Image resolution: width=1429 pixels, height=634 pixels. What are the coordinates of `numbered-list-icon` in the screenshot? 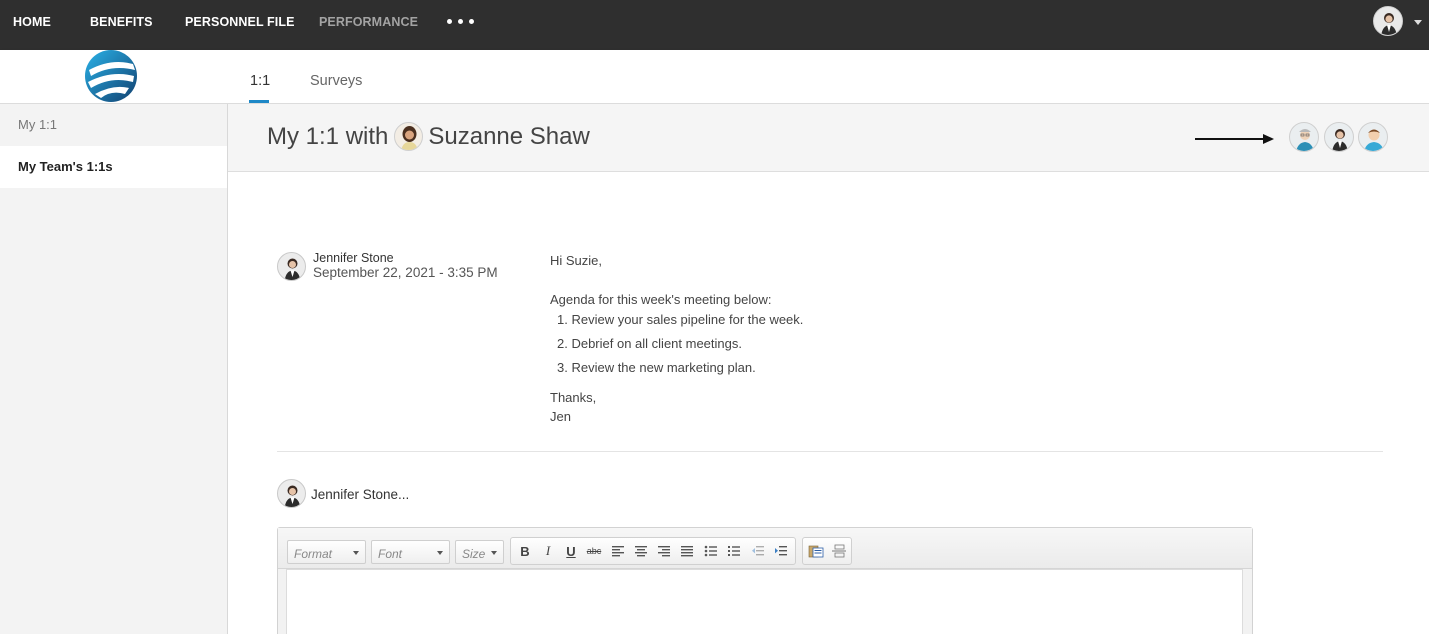 It's located at (734, 551).